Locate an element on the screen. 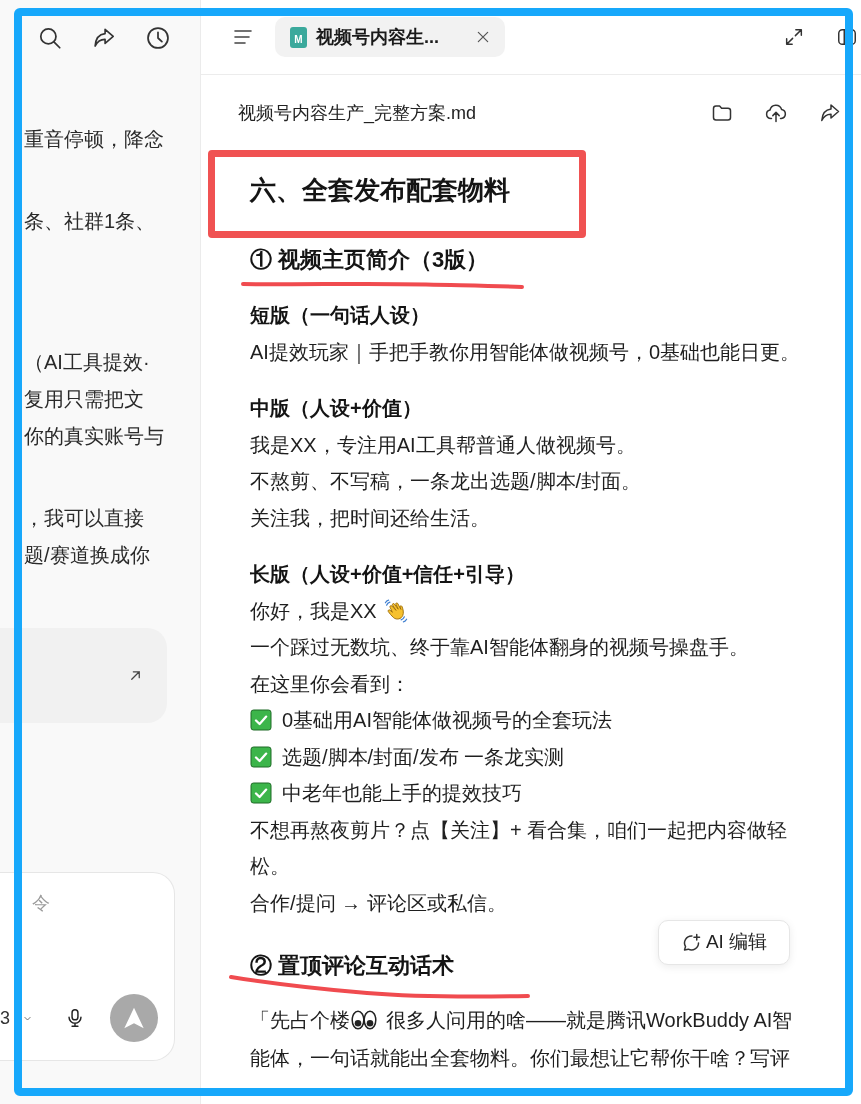  body-text: 不熬剪、不写稿，一条龙出选题/脚本/封面。 is located at coordinates (446, 481).